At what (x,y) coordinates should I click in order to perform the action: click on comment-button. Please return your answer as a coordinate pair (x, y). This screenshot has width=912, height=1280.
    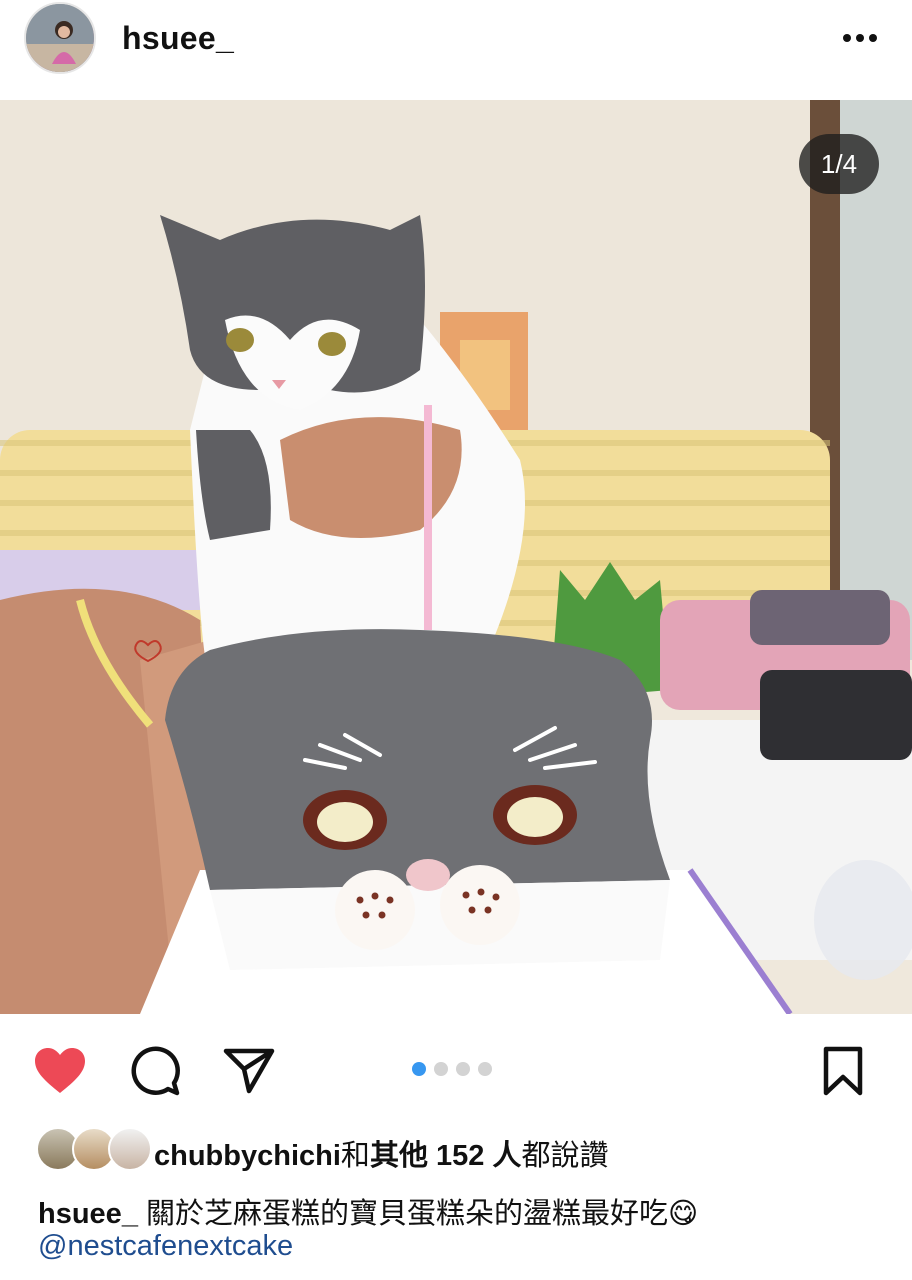
    Looking at the image, I should click on (155, 1071).